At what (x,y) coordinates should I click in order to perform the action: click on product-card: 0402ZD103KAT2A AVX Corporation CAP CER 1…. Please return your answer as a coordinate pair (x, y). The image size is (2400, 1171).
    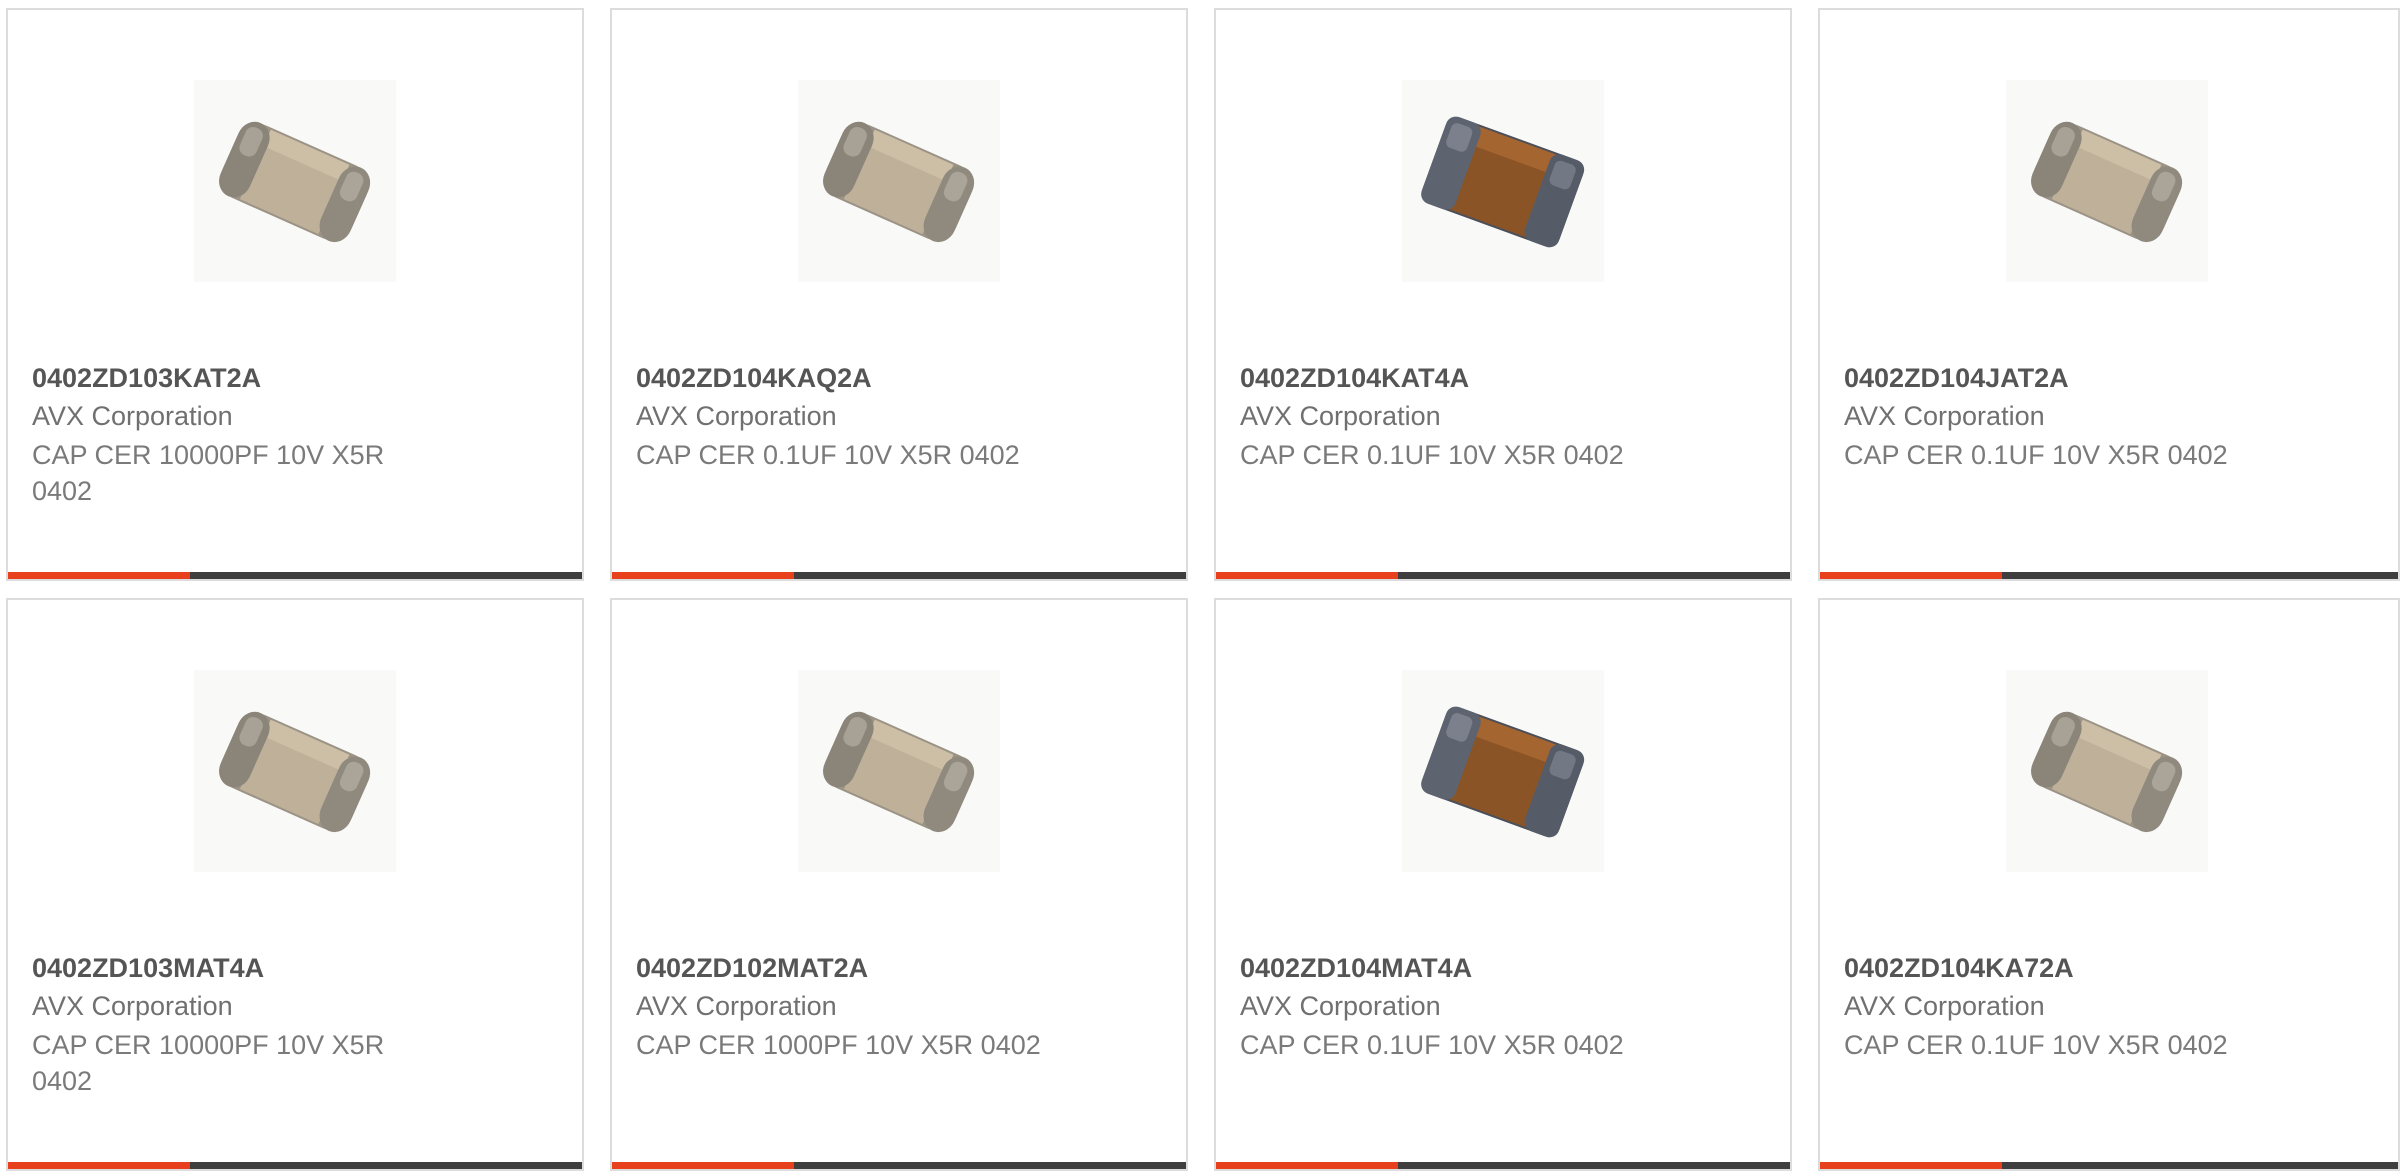
    Looking at the image, I should click on (295, 294).